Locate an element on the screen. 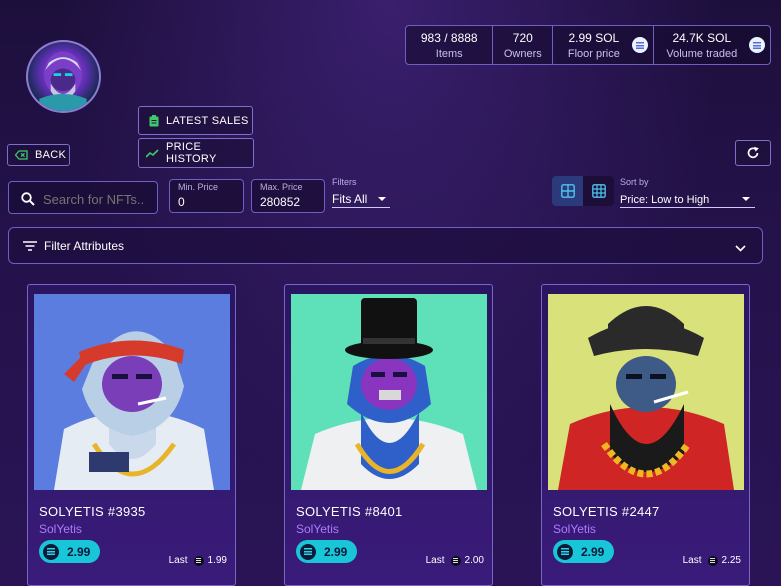 This screenshot has height=586, width=781. chevron-down-icon is located at coordinates (740, 248).